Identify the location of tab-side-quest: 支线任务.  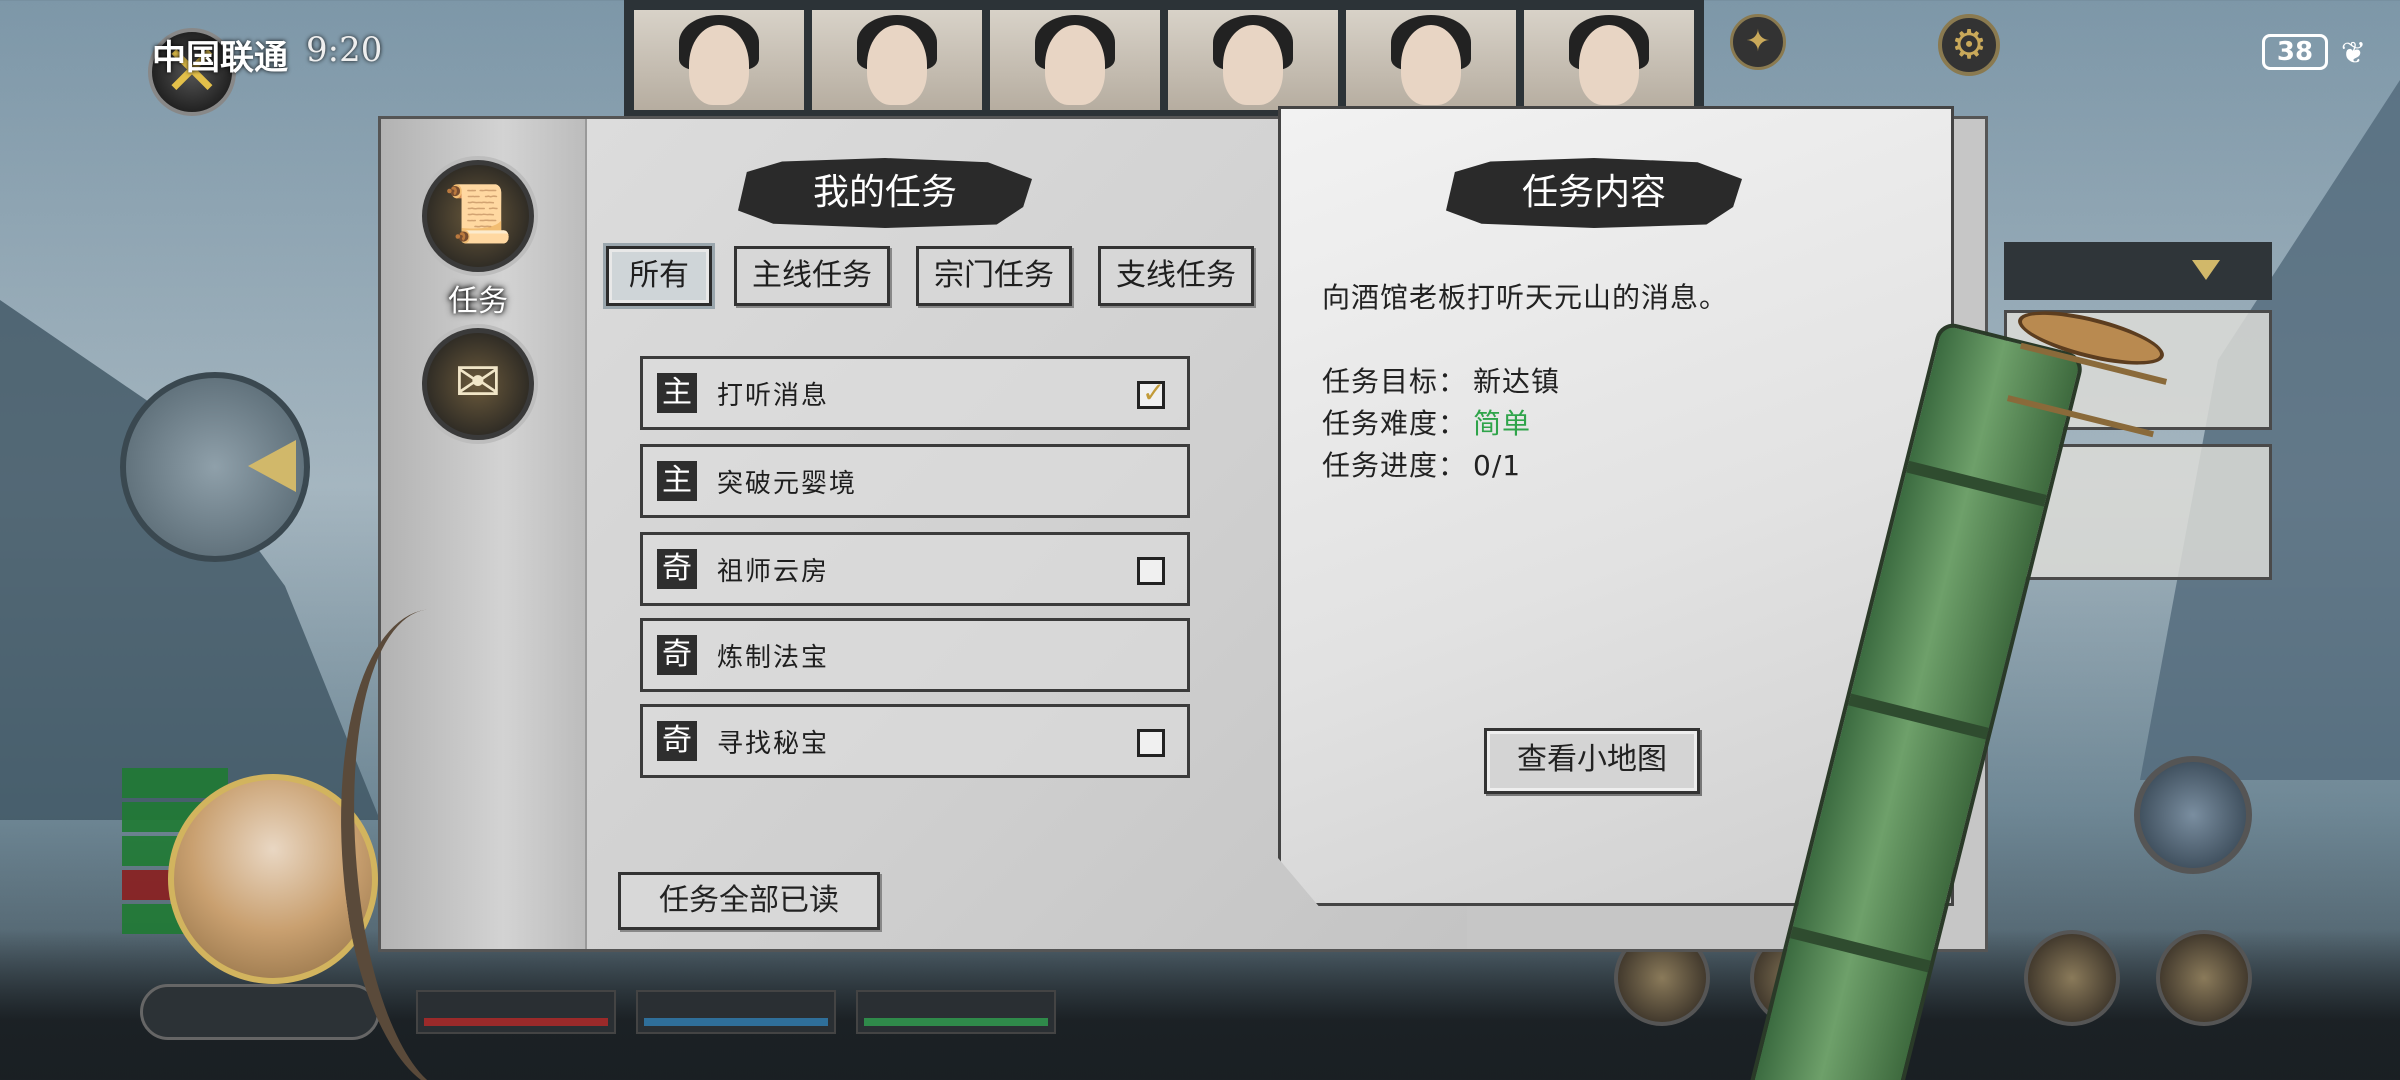
(1176, 276).